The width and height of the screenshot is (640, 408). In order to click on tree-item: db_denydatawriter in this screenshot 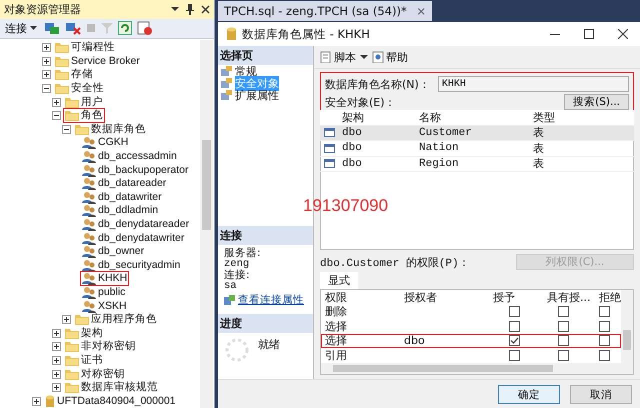, I will do `click(141, 238)`.